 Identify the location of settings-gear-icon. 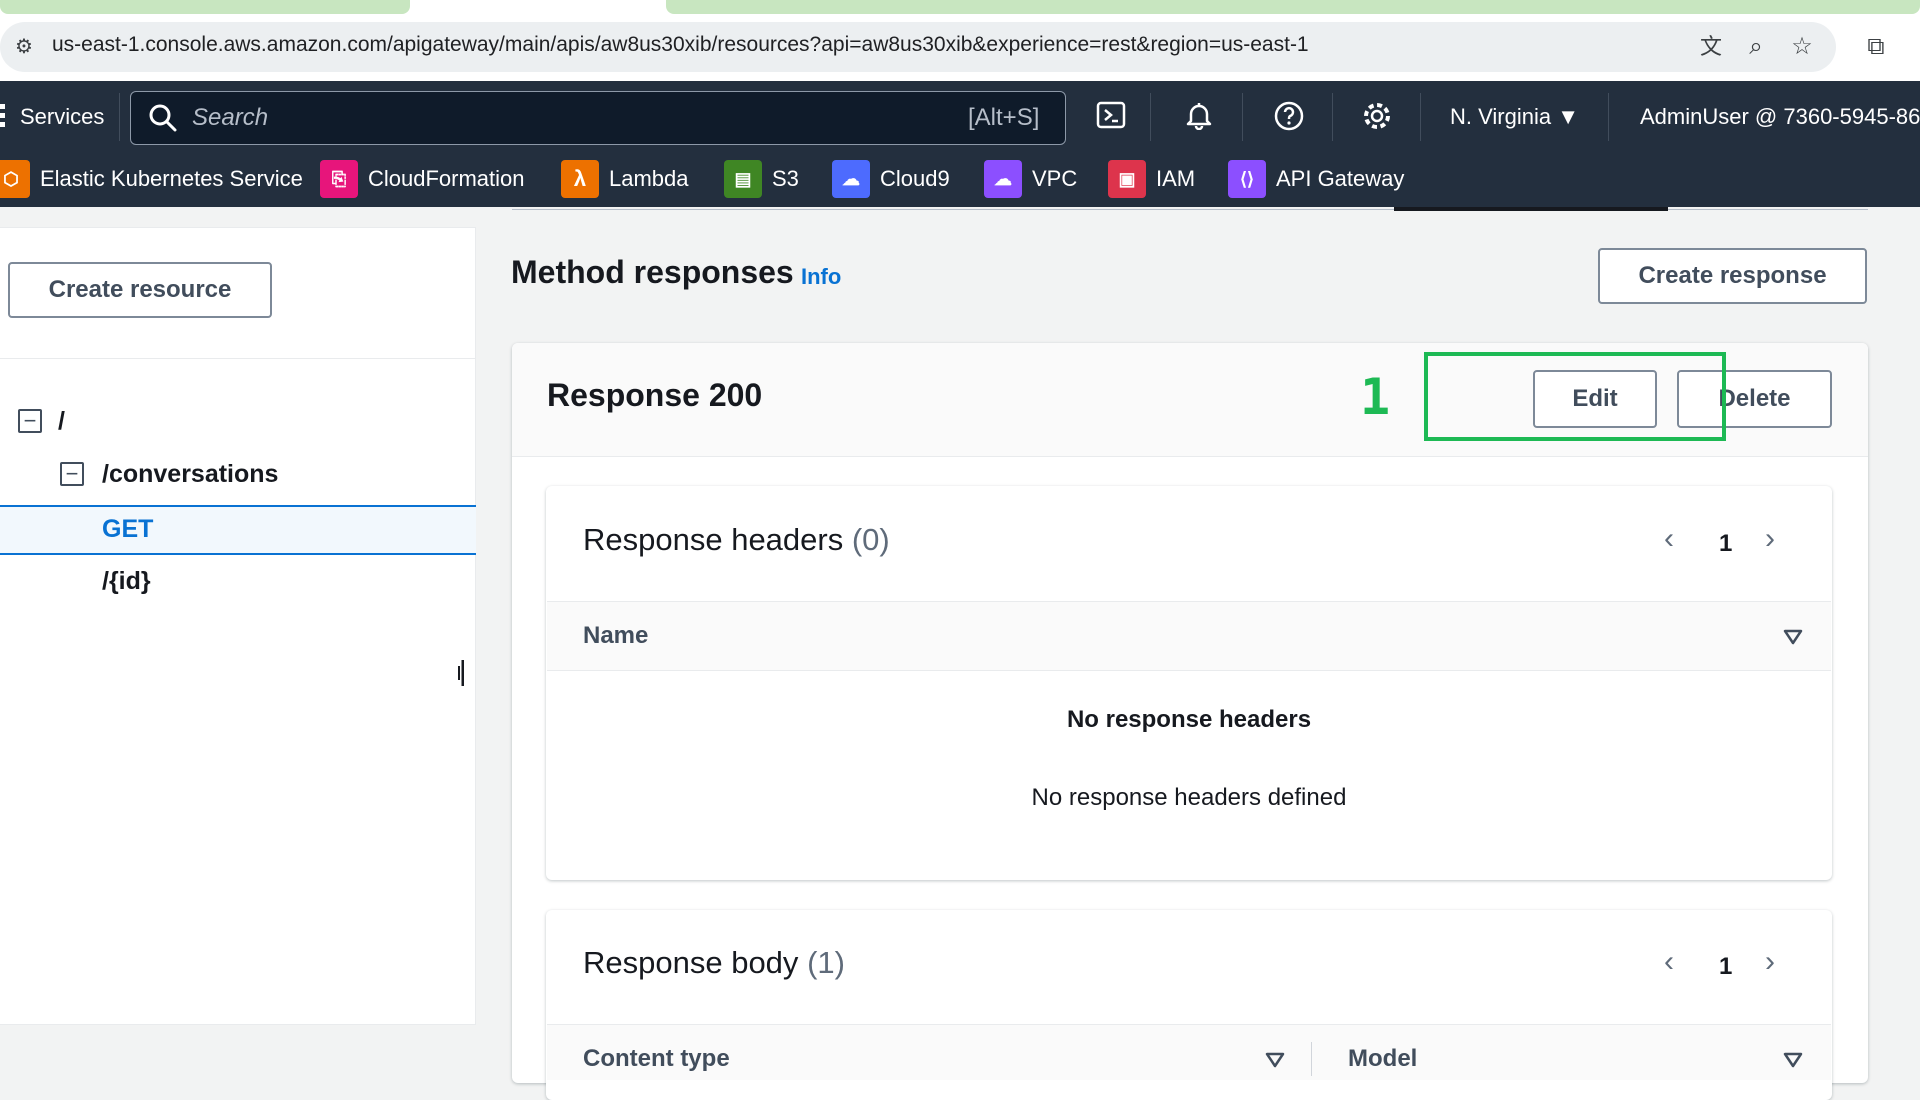
(1377, 117).